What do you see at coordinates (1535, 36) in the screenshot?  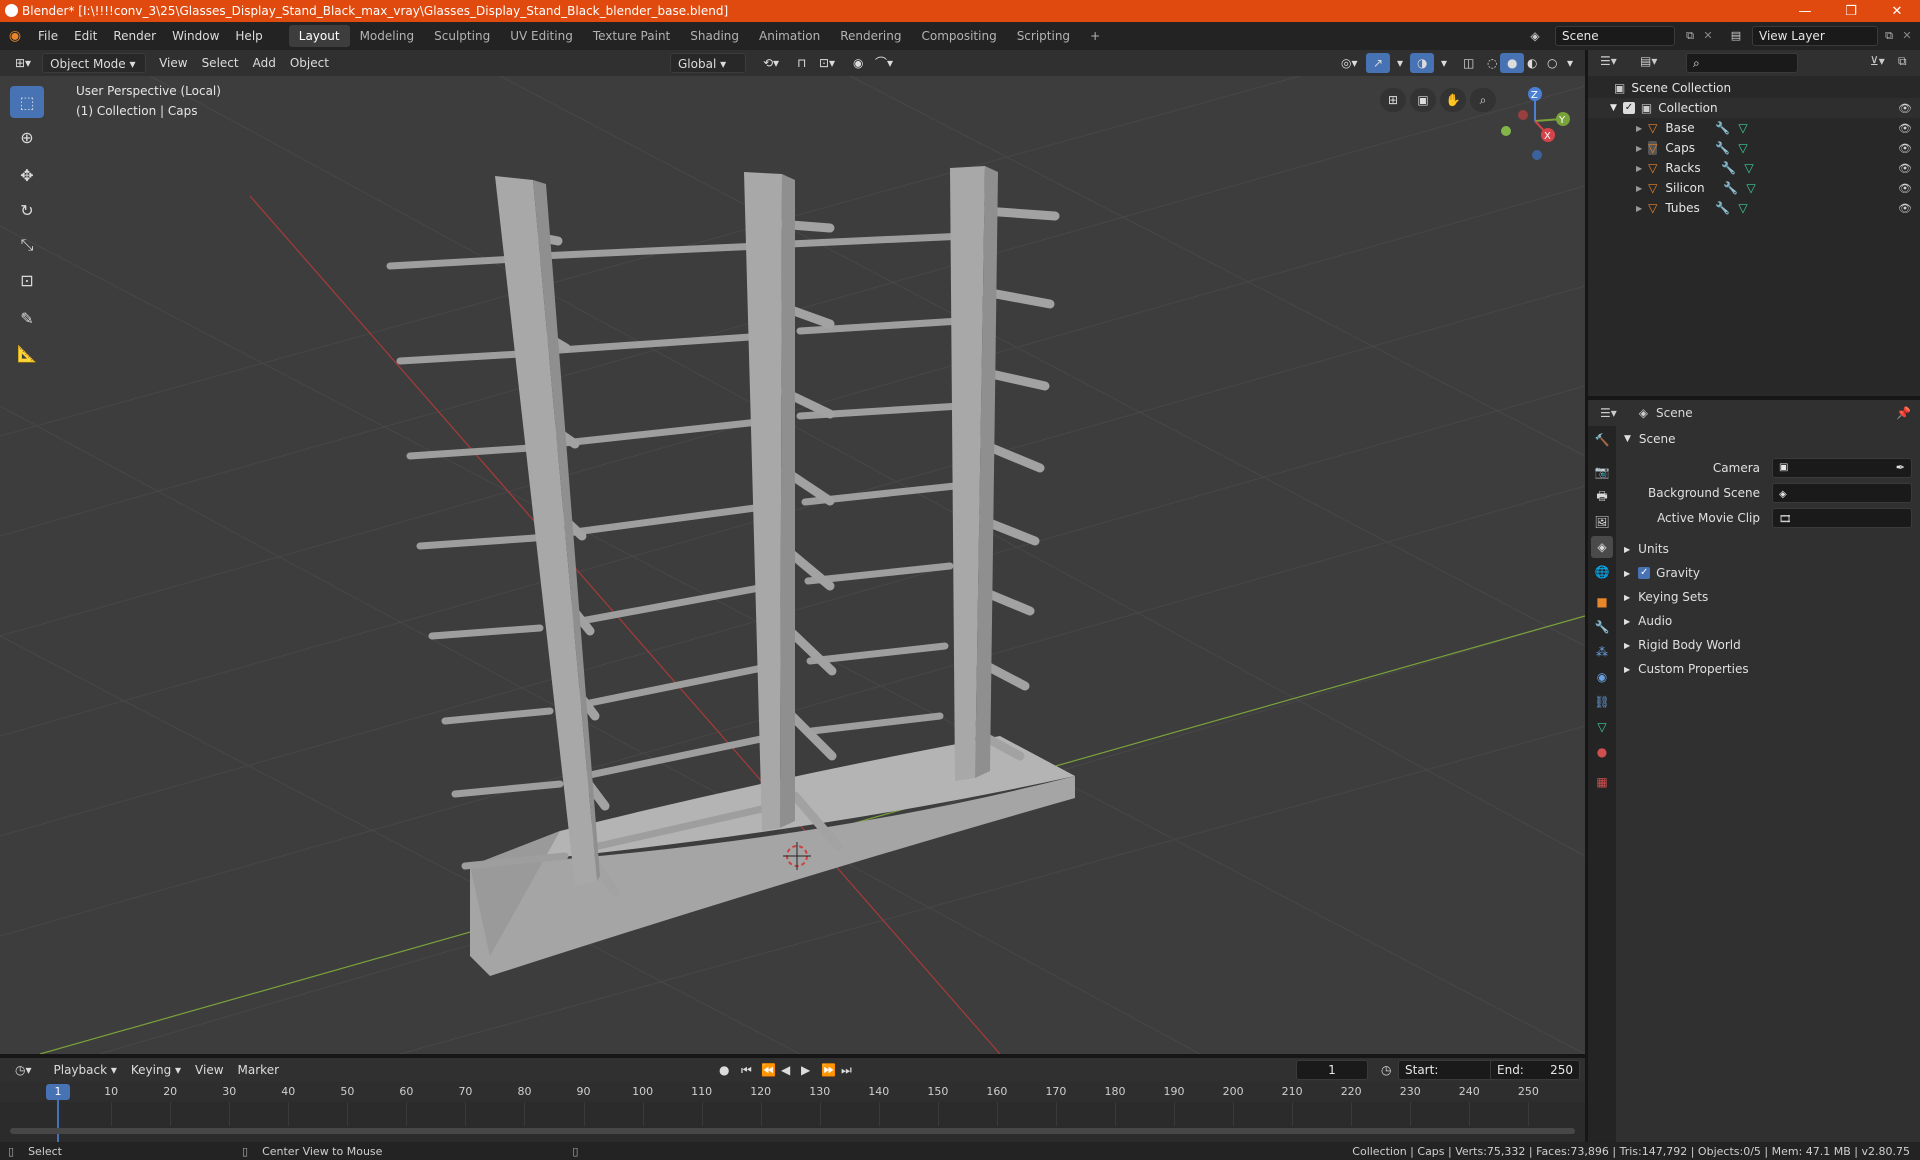 I see `scene-browse-icon: ◈` at bounding box center [1535, 36].